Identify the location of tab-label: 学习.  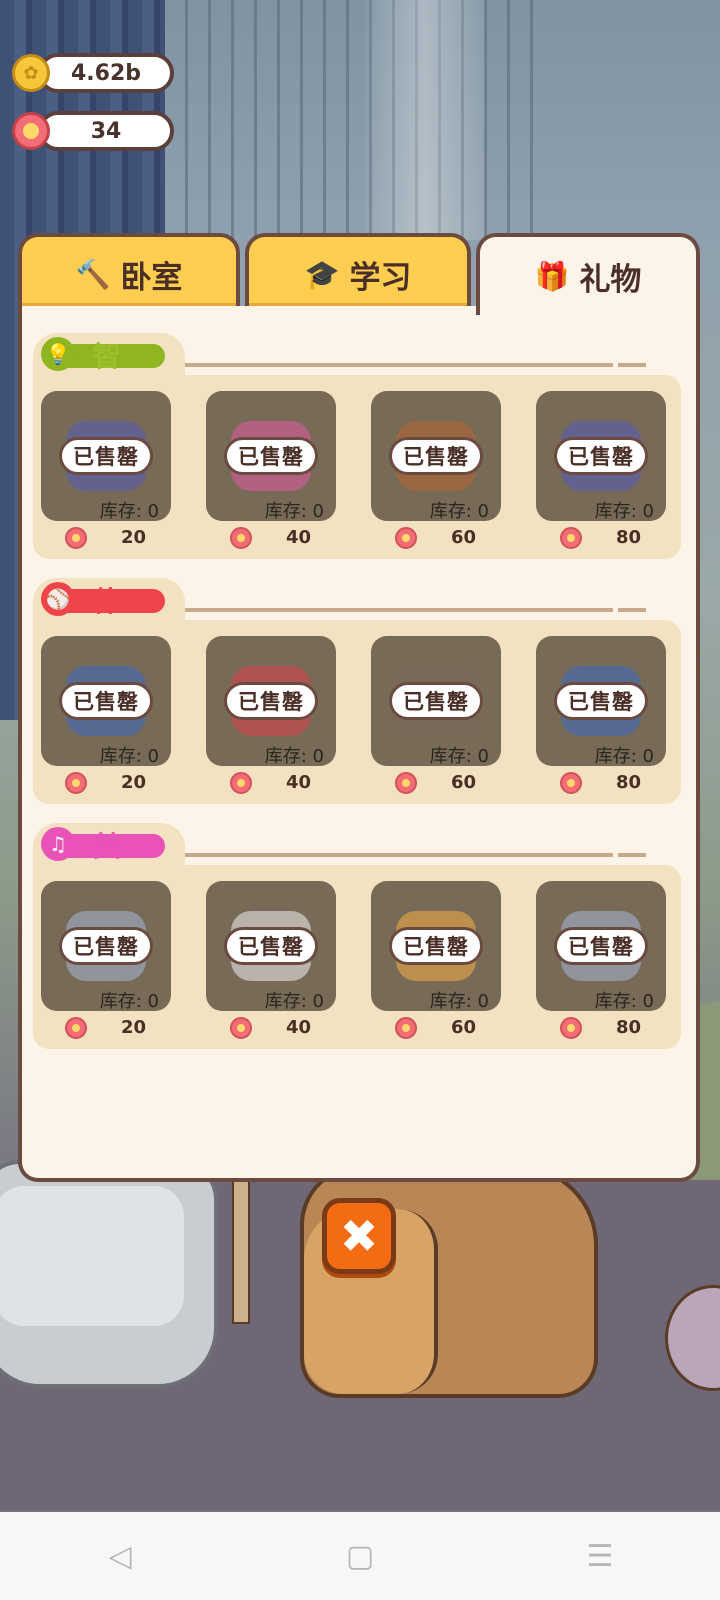
(380, 277).